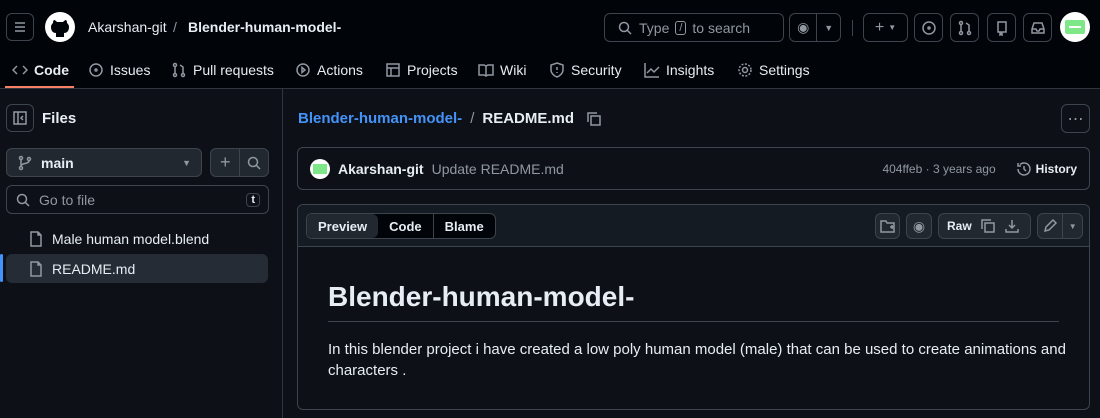 The width and height of the screenshot is (1100, 418). Describe the element at coordinates (343, 226) in the screenshot. I see `tab-preview: Preview` at that location.